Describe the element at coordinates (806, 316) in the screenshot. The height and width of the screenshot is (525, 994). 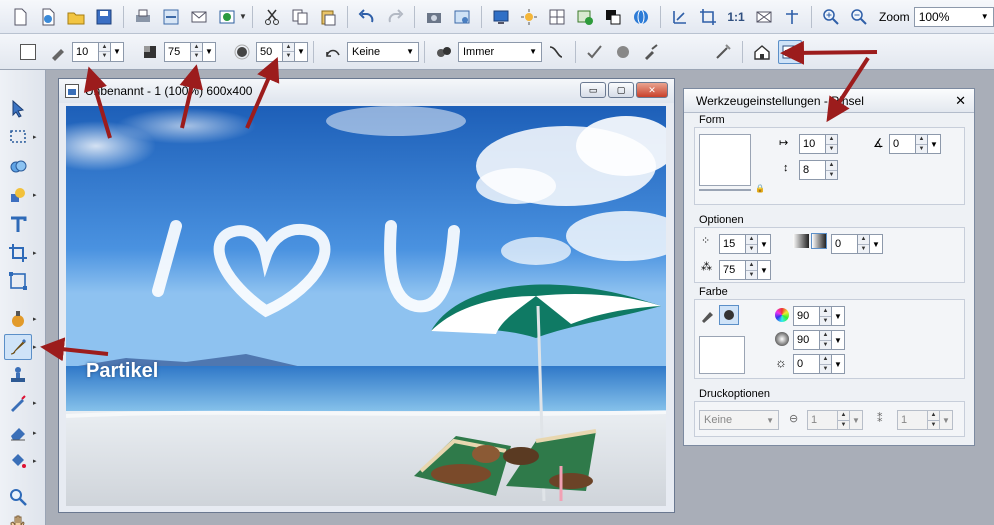
I see `hue-field: 90` at that location.